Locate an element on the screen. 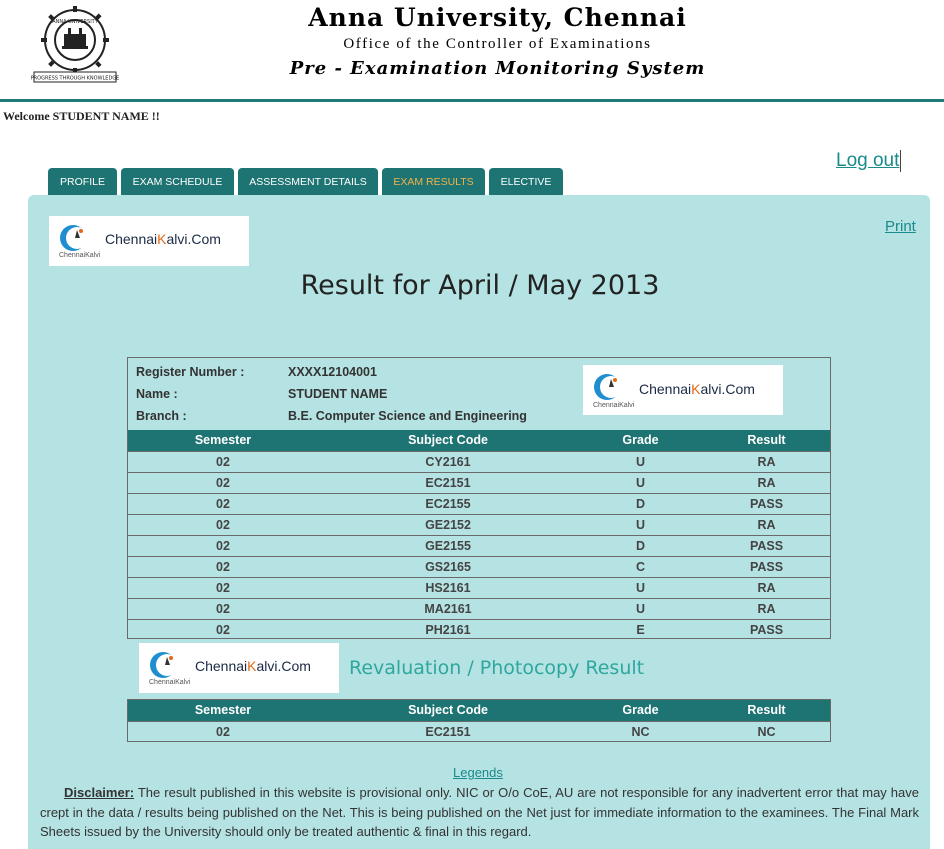  table-row: 02 EC2151 U RA is located at coordinates (479, 482).